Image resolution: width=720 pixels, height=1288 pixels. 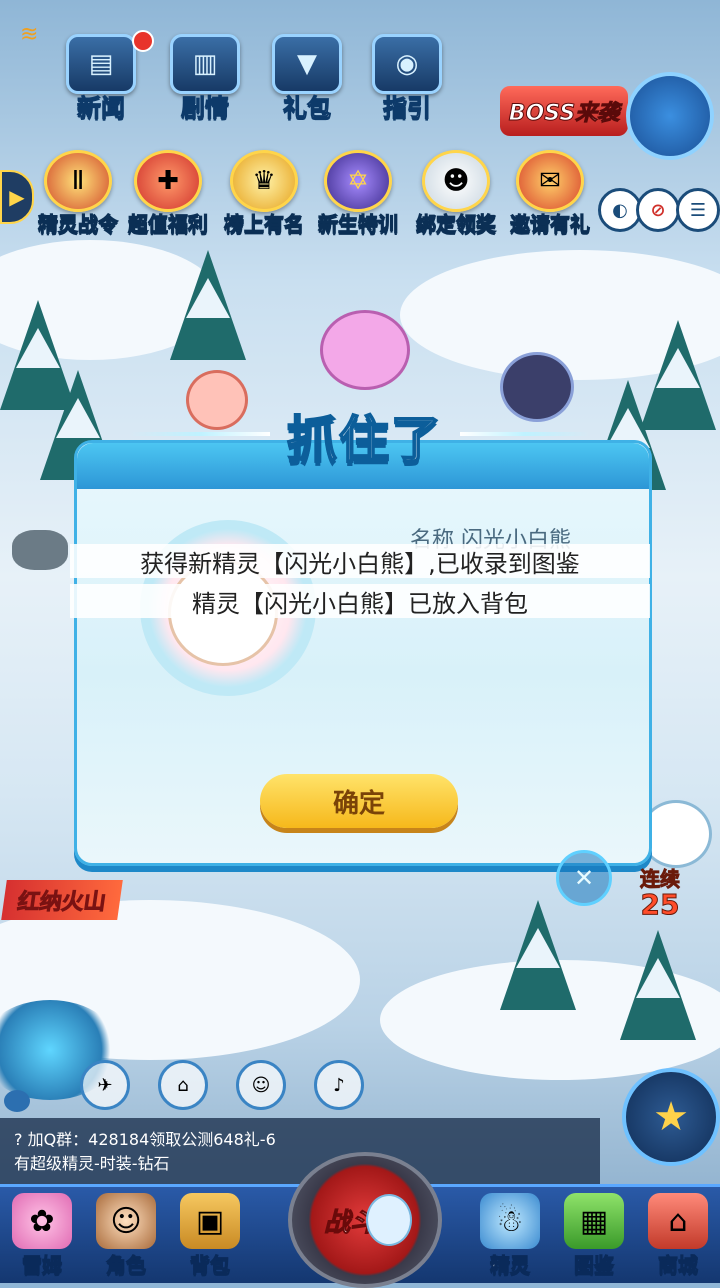 What do you see at coordinates (678, 1265) in the screenshot?
I see `nav-shop-label: 商城` at bounding box center [678, 1265].